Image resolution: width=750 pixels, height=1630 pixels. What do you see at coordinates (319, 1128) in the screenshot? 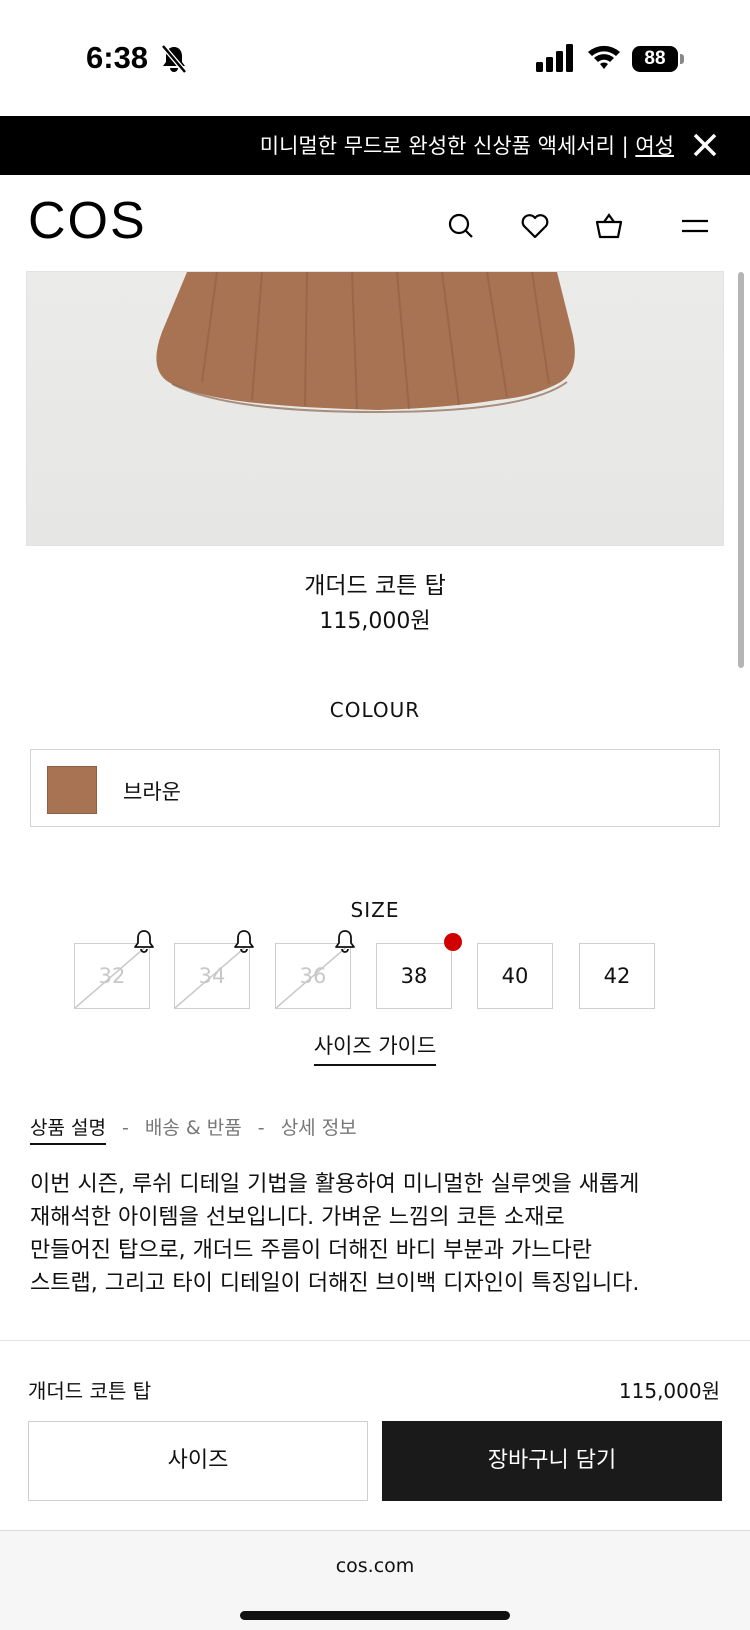
I see `tab-details: 상세 정보` at bounding box center [319, 1128].